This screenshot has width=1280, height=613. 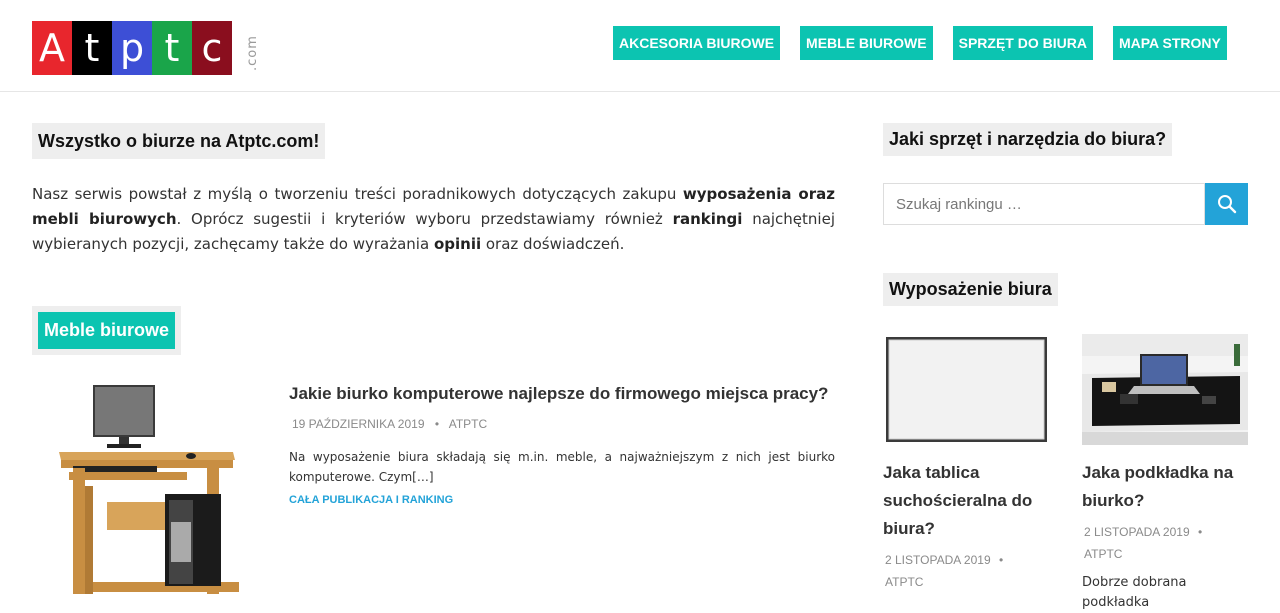 I want to click on search-icon, so click(x=1226, y=204).